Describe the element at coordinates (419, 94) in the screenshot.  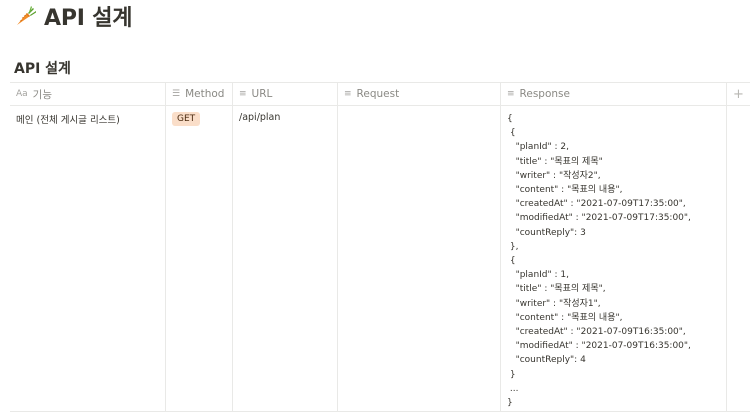
I see `column-header-request: ≡ Request` at that location.